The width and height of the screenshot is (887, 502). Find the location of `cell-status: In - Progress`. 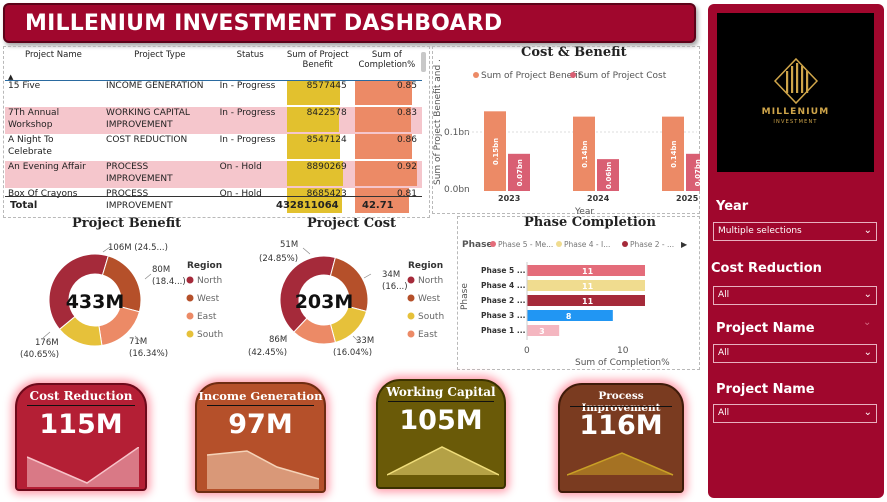

cell-status: In - Progress is located at coordinates (247, 86).